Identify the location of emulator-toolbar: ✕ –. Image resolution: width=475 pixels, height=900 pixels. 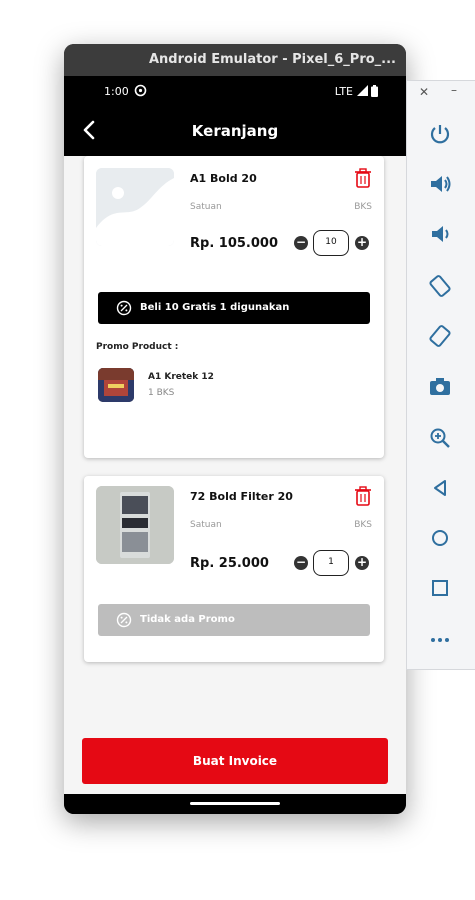
(440, 375).